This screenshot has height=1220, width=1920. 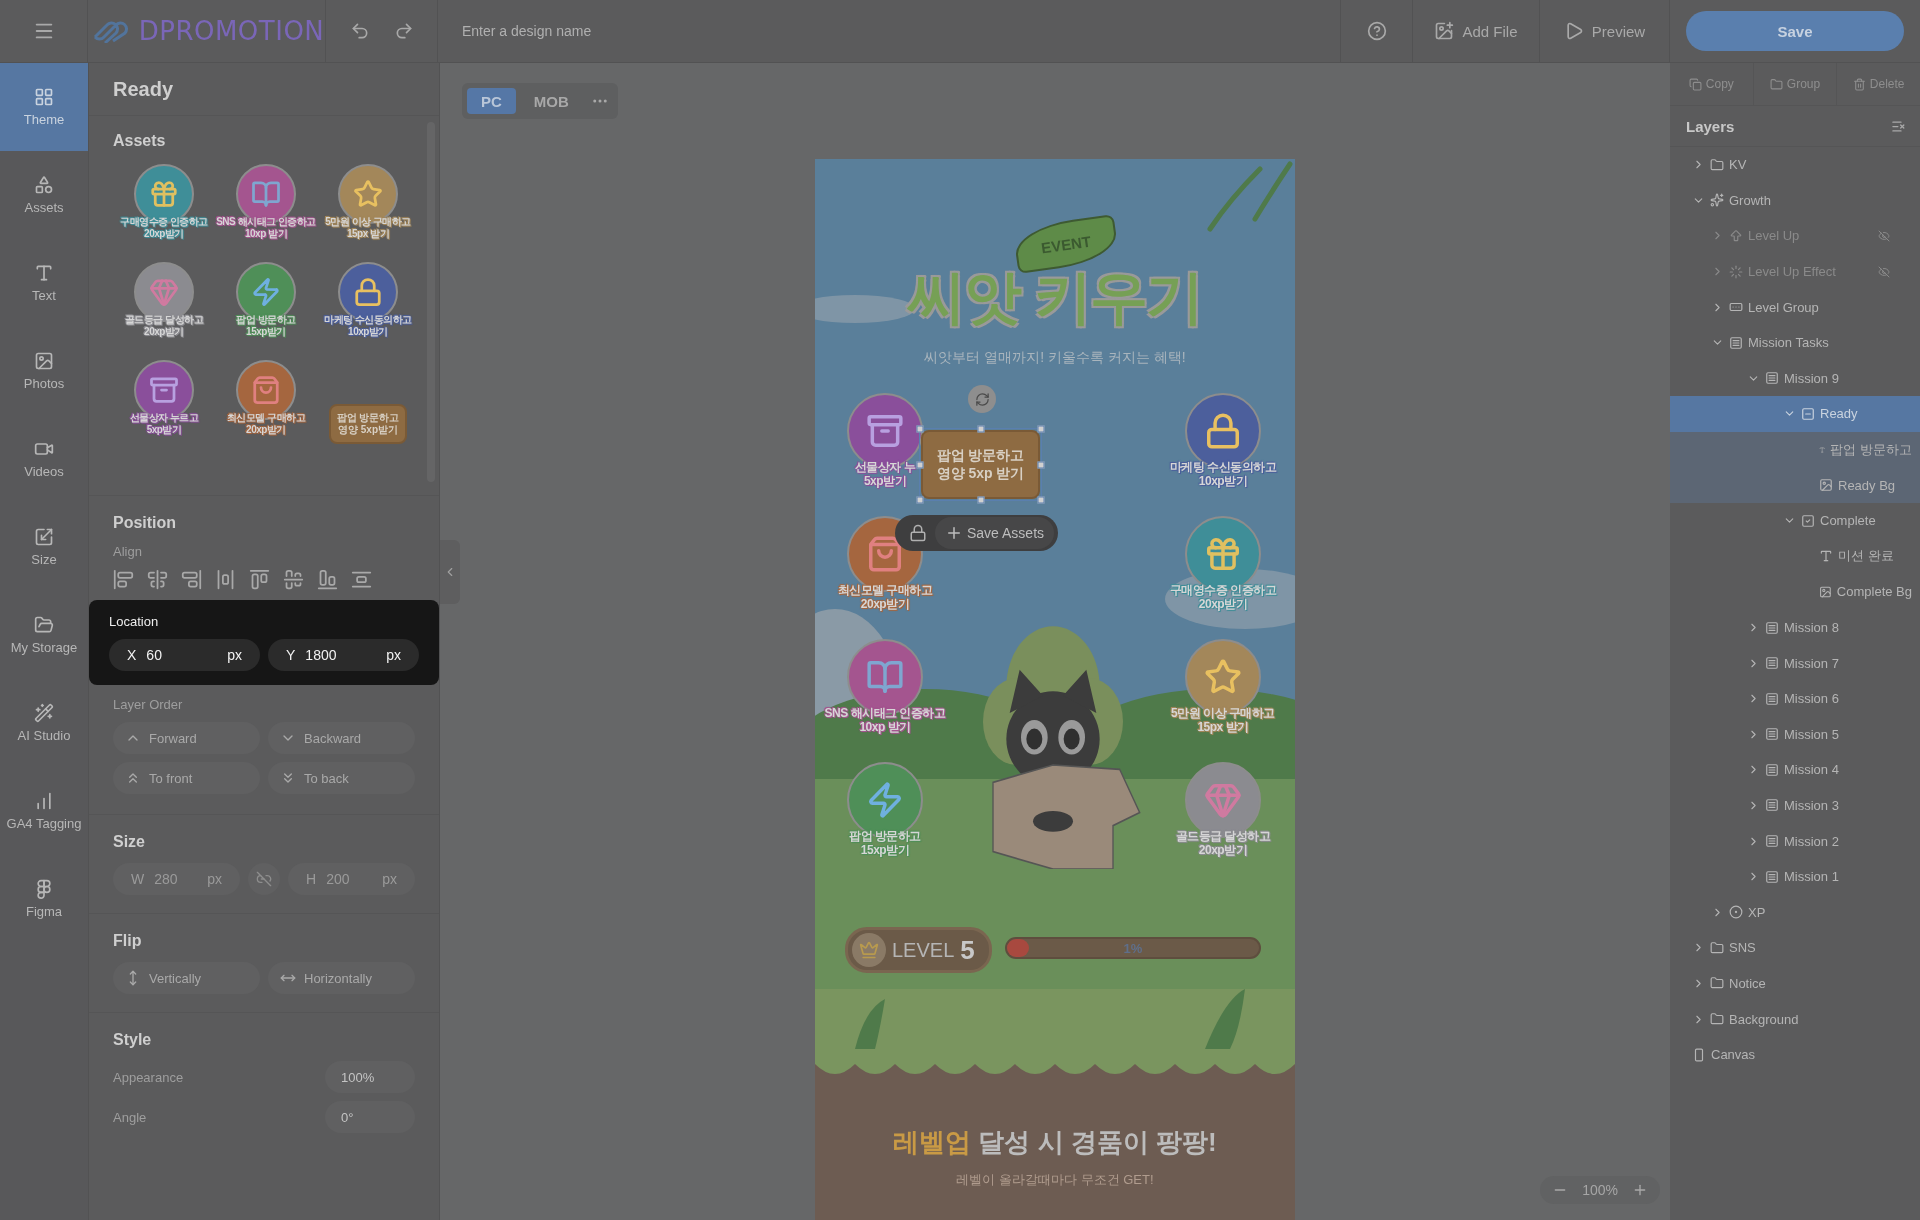 What do you see at coordinates (1223, 721) in the screenshot?
I see `badge-label: 5만원 이상 구매하고 15px 받기` at bounding box center [1223, 721].